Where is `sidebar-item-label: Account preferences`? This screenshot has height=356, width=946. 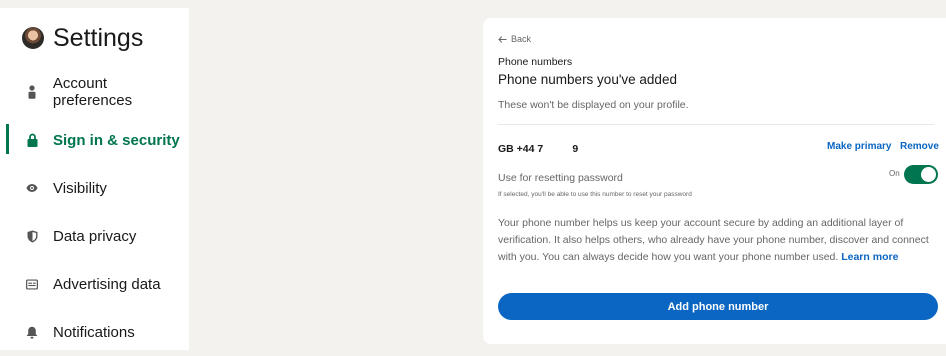 sidebar-item-label: Account preferences is located at coordinates (92, 92).